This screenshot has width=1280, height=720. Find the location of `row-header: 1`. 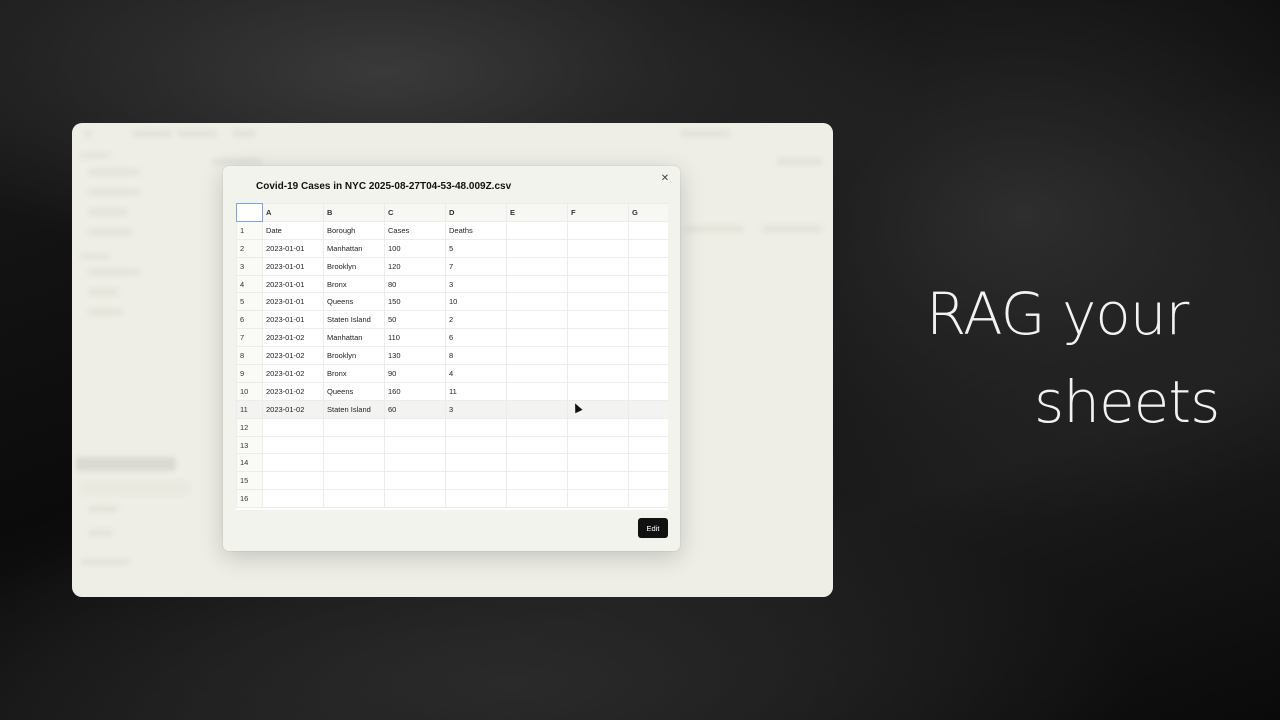

row-header: 1 is located at coordinates (249, 230).